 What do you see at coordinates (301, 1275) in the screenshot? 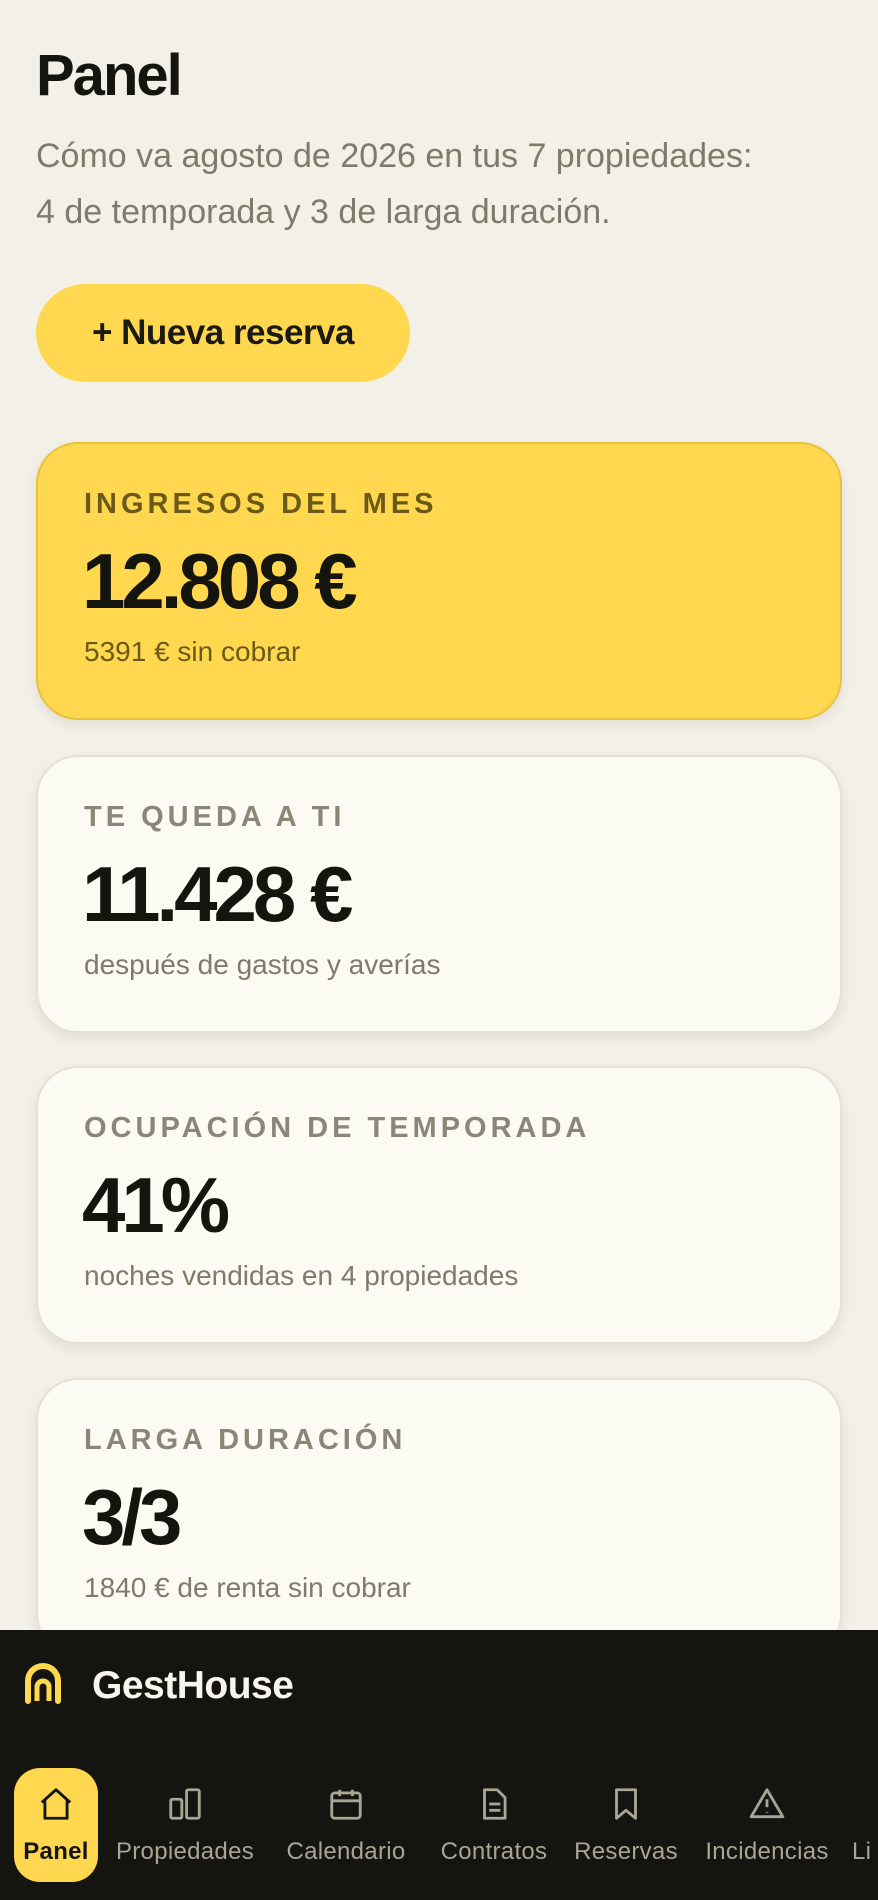
I see `occupancy-note: noches vendidas en 4 propiedades` at bounding box center [301, 1275].